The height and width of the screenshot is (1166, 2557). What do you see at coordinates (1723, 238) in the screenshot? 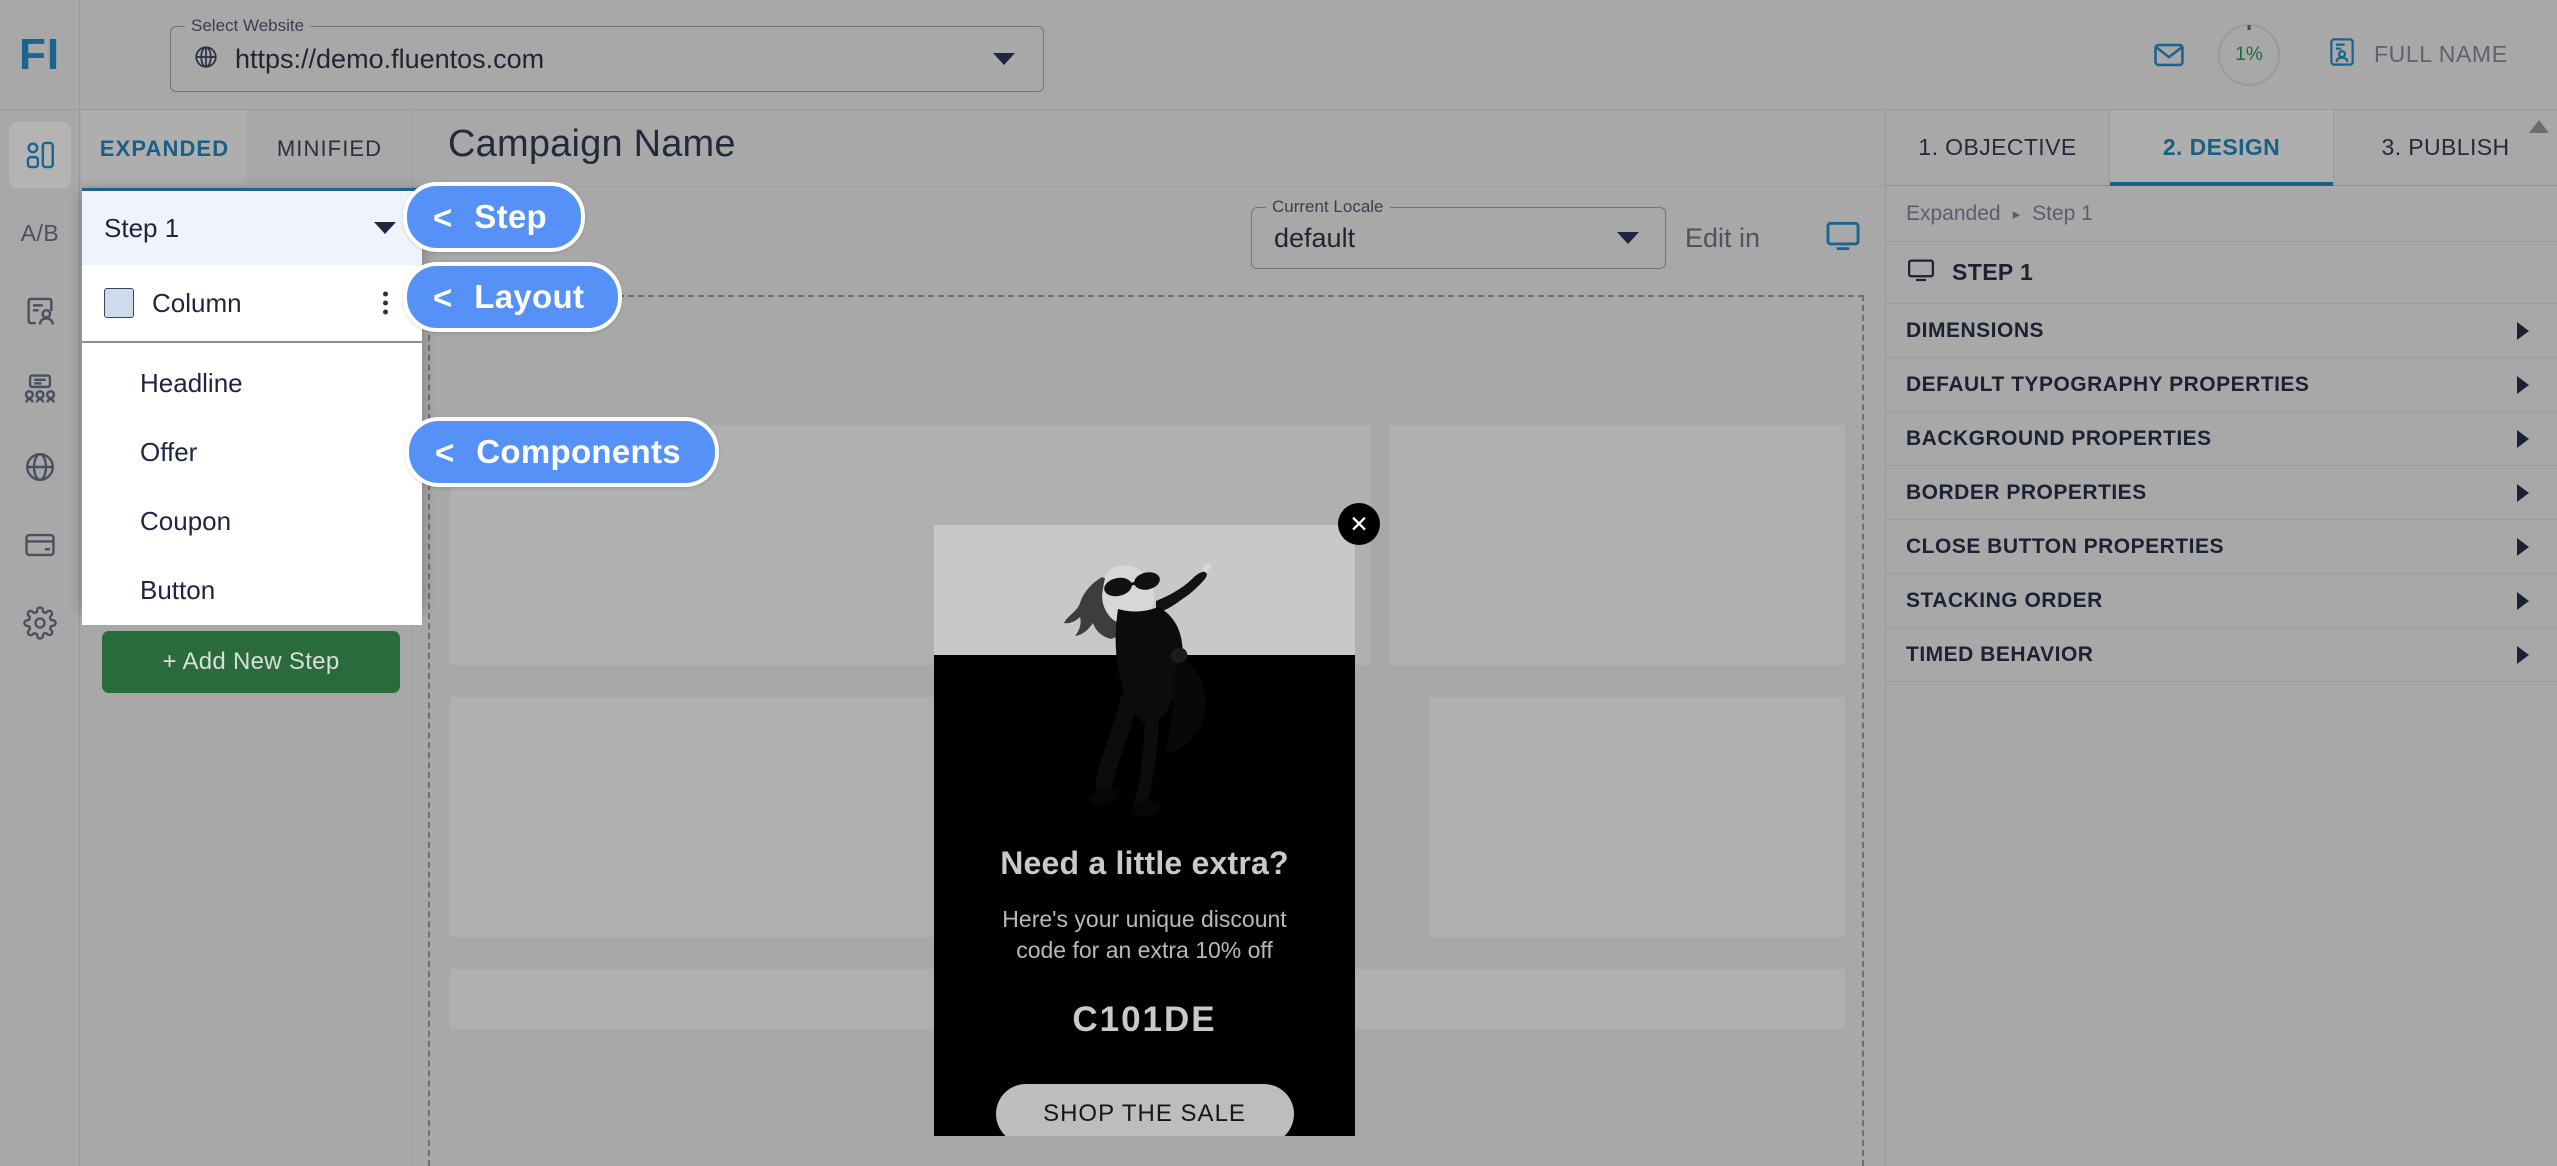
I see `edit-in-label: Edit in` at bounding box center [1723, 238].